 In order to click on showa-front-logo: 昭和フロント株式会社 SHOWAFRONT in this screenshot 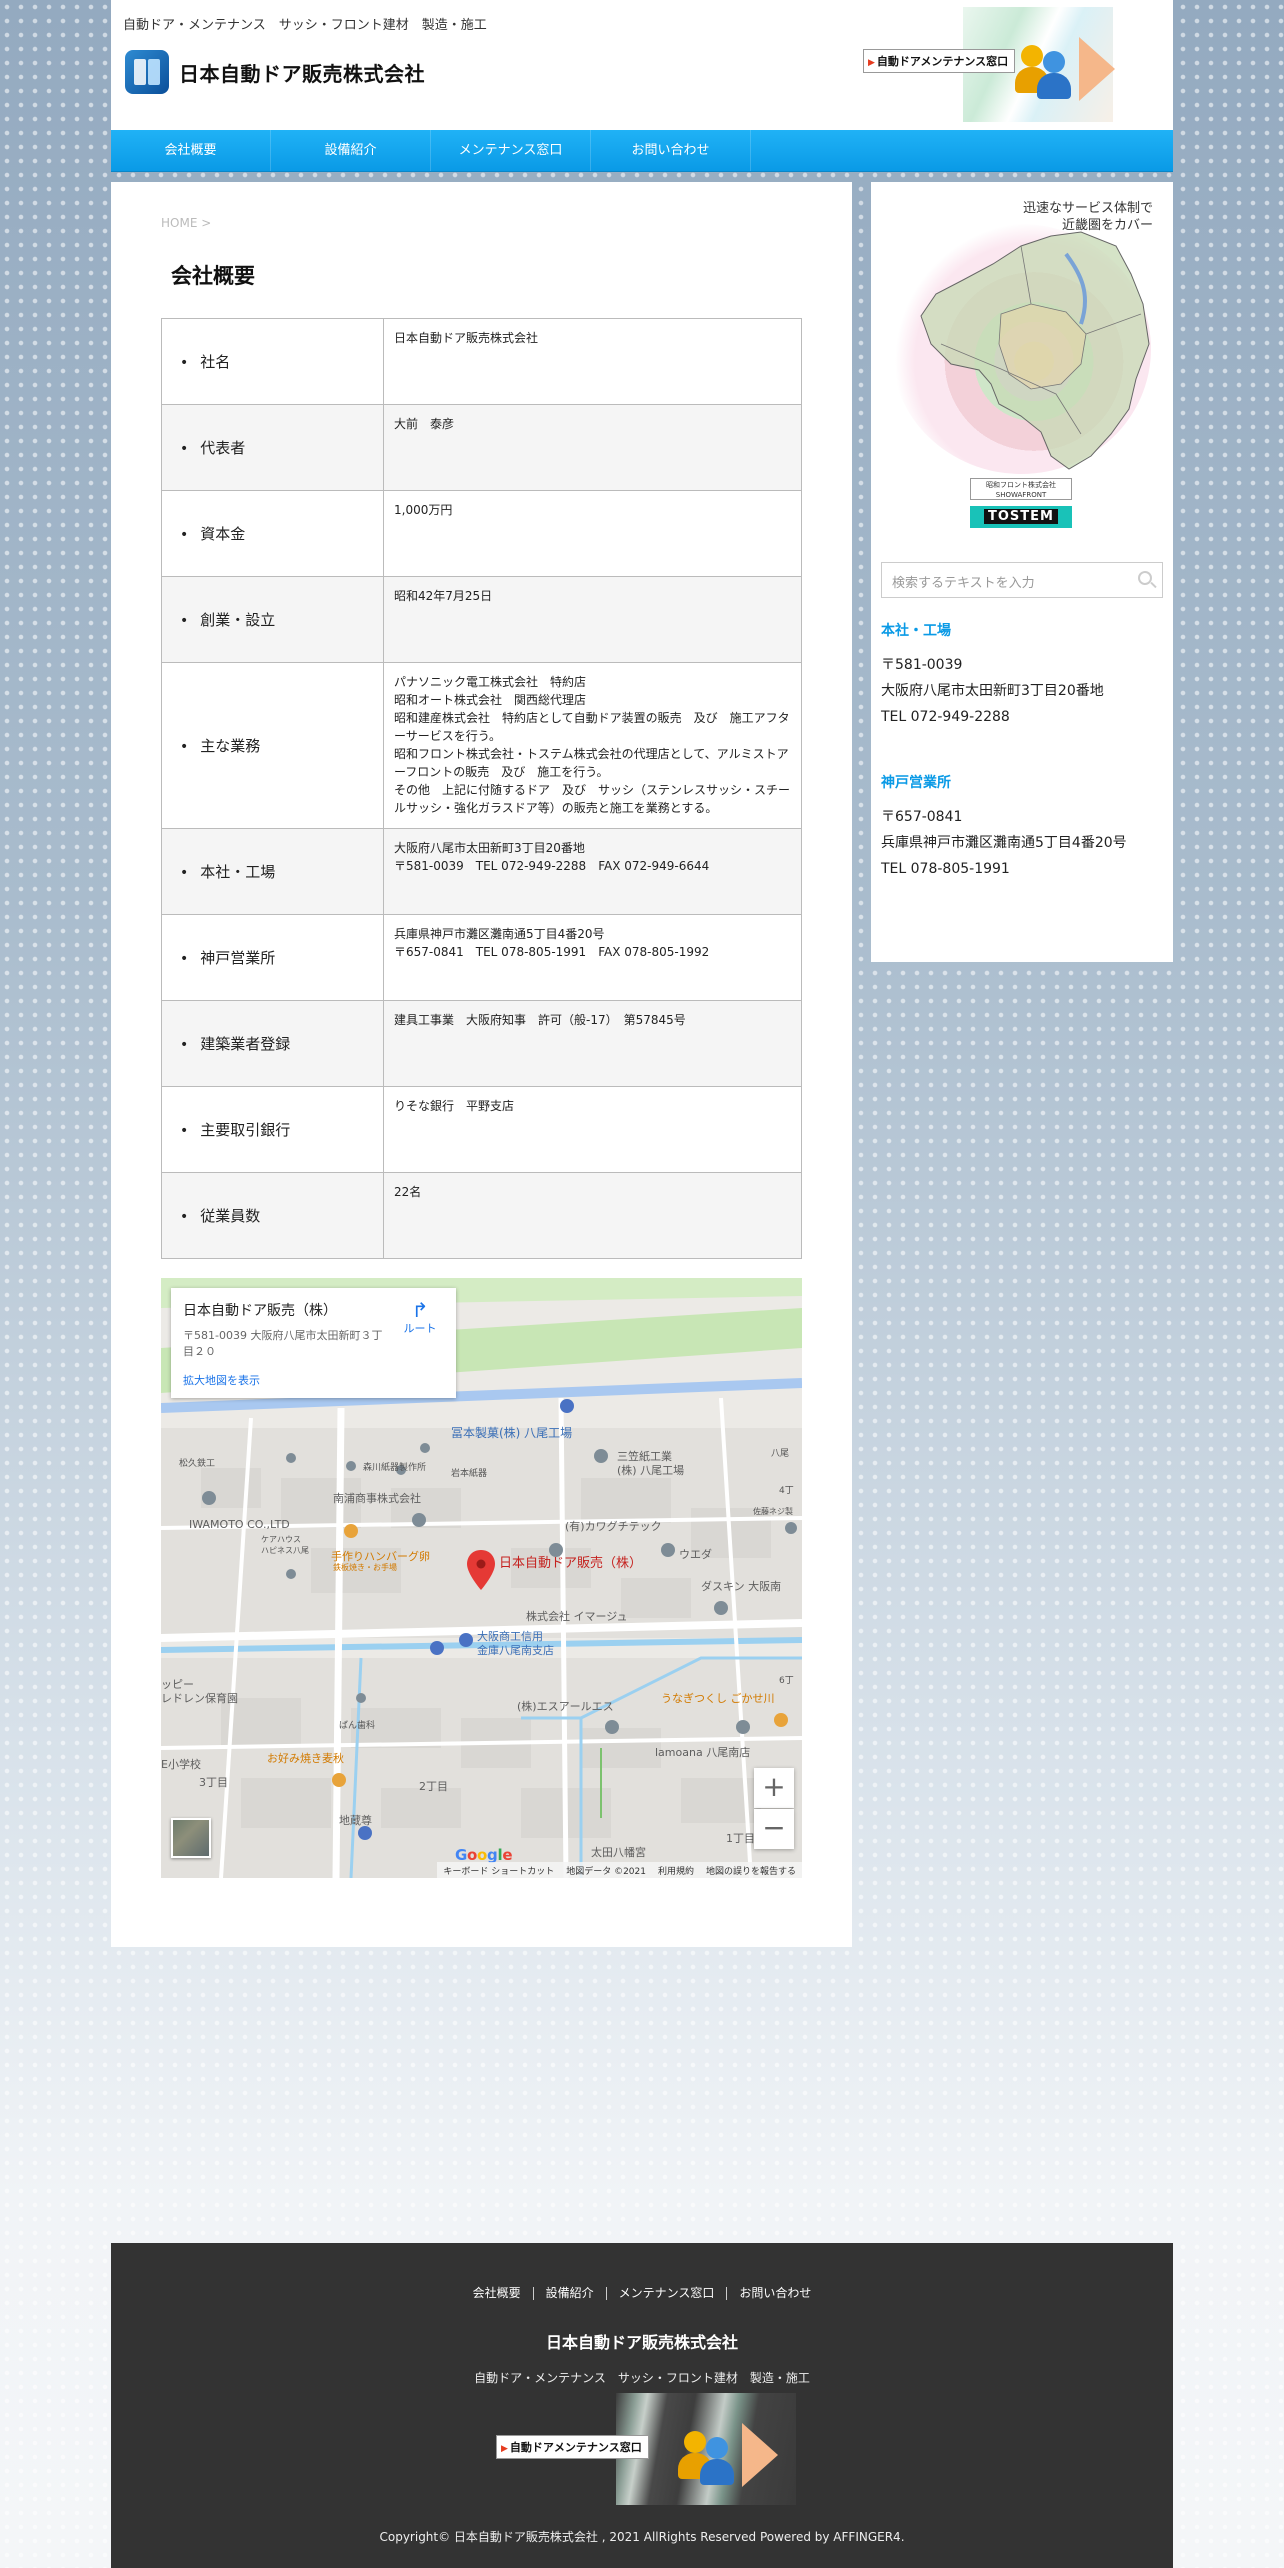, I will do `click(1021, 489)`.